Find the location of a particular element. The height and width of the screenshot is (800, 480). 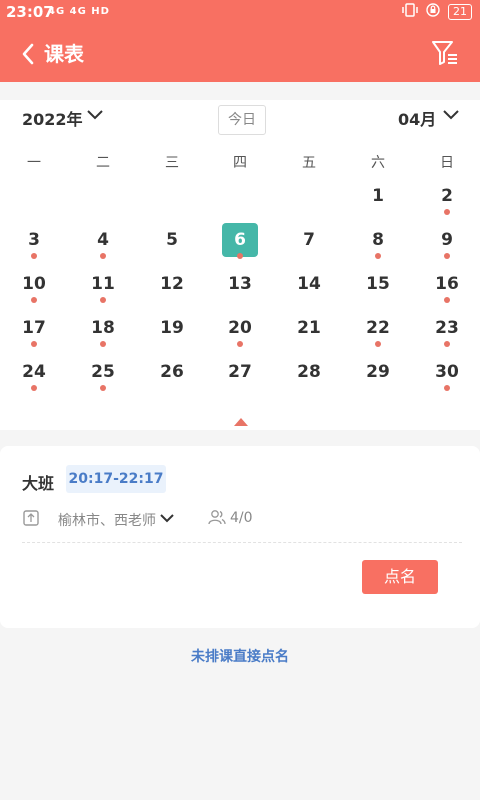

day-number: 21 is located at coordinates (309, 328).